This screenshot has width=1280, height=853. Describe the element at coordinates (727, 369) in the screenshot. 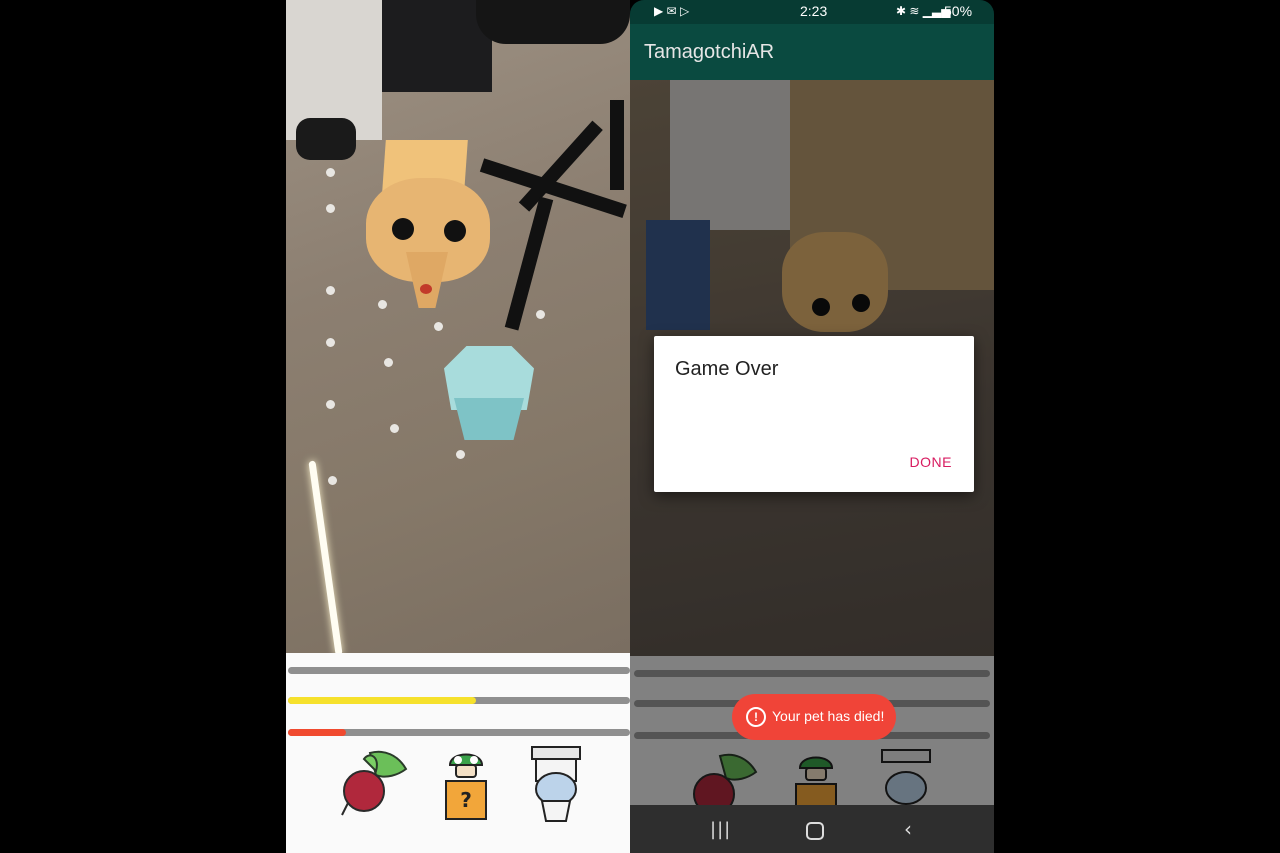

I see `dialog-title: Game Over` at that location.